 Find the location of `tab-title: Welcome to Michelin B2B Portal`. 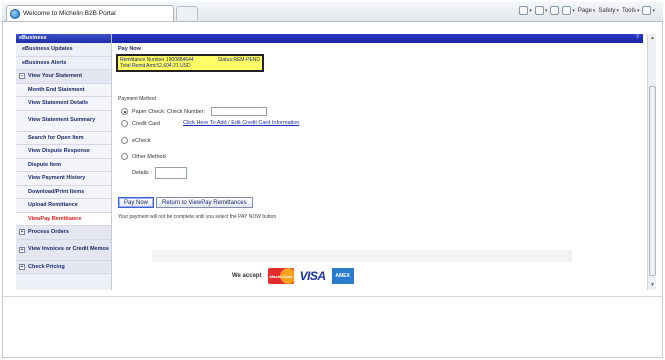

tab-title: Welcome to Michelin B2B Portal is located at coordinates (69, 13).